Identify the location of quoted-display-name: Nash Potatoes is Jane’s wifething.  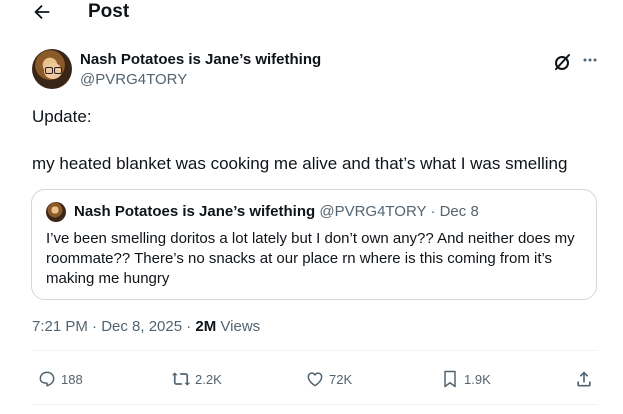
(195, 211).